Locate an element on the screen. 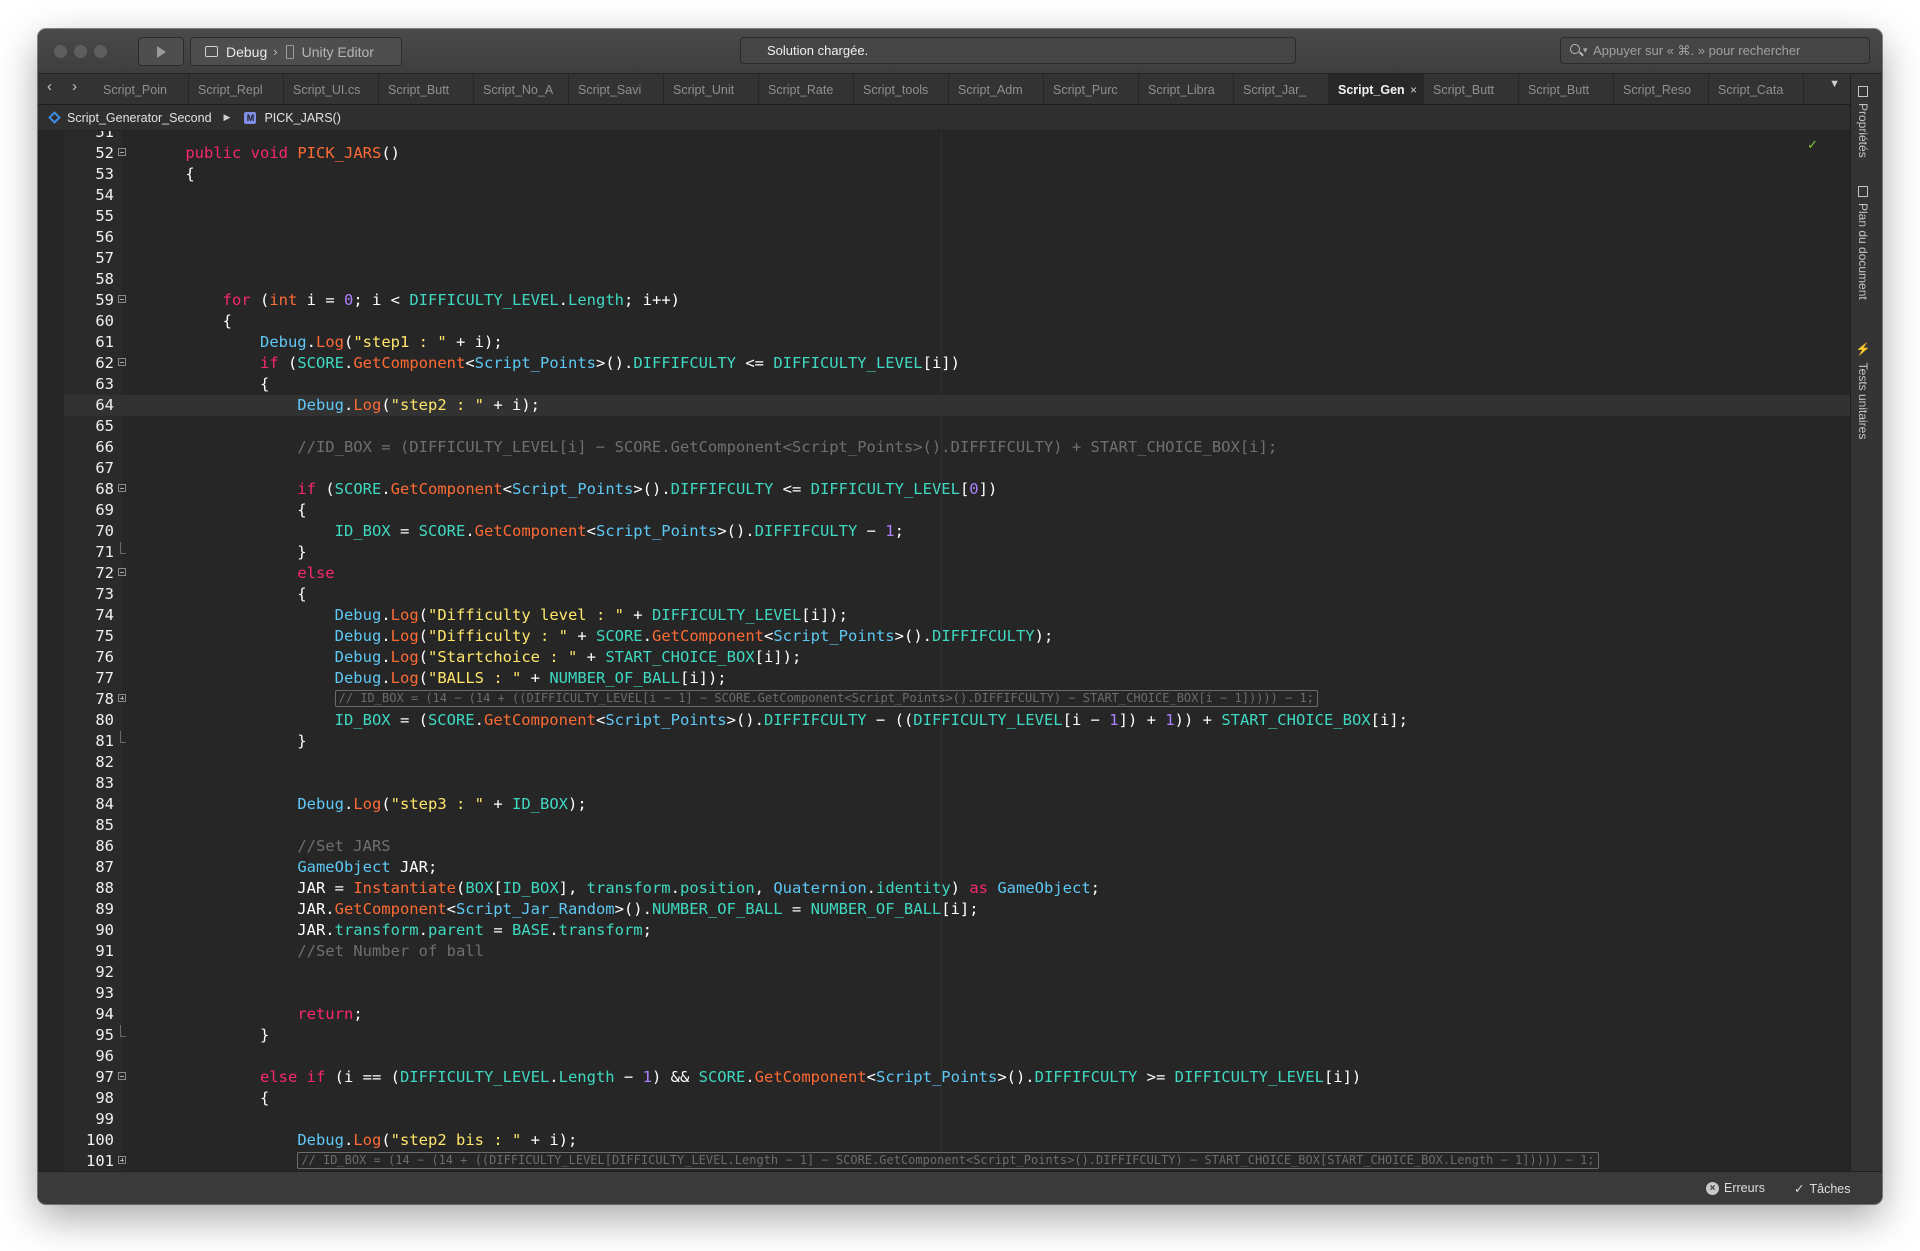 The height and width of the screenshot is (1251, 1920). code-text: { is located at coordinates (227, 510).